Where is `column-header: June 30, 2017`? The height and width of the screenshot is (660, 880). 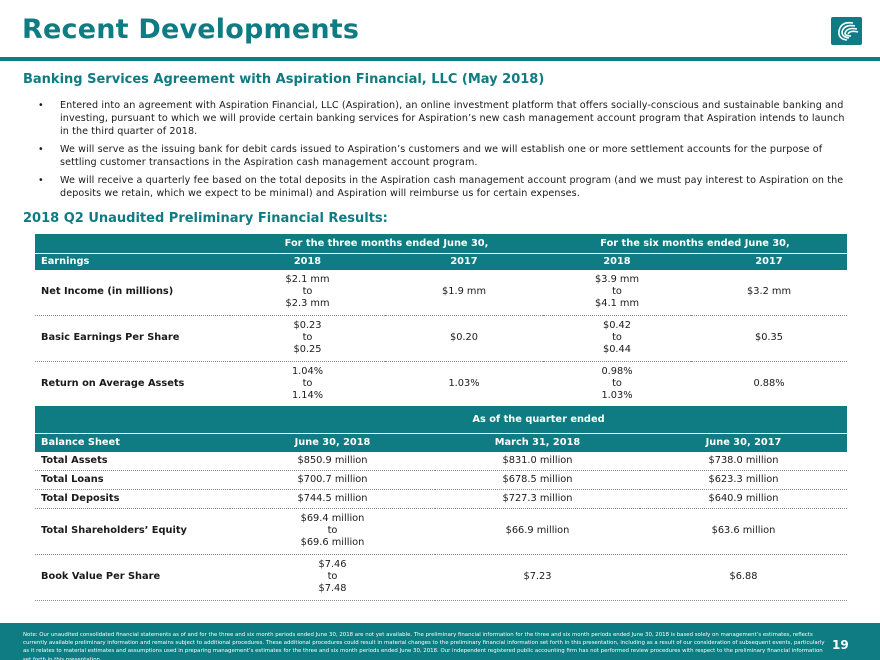
column-header: June 30, 2017 is located at coordinates (743, 442).